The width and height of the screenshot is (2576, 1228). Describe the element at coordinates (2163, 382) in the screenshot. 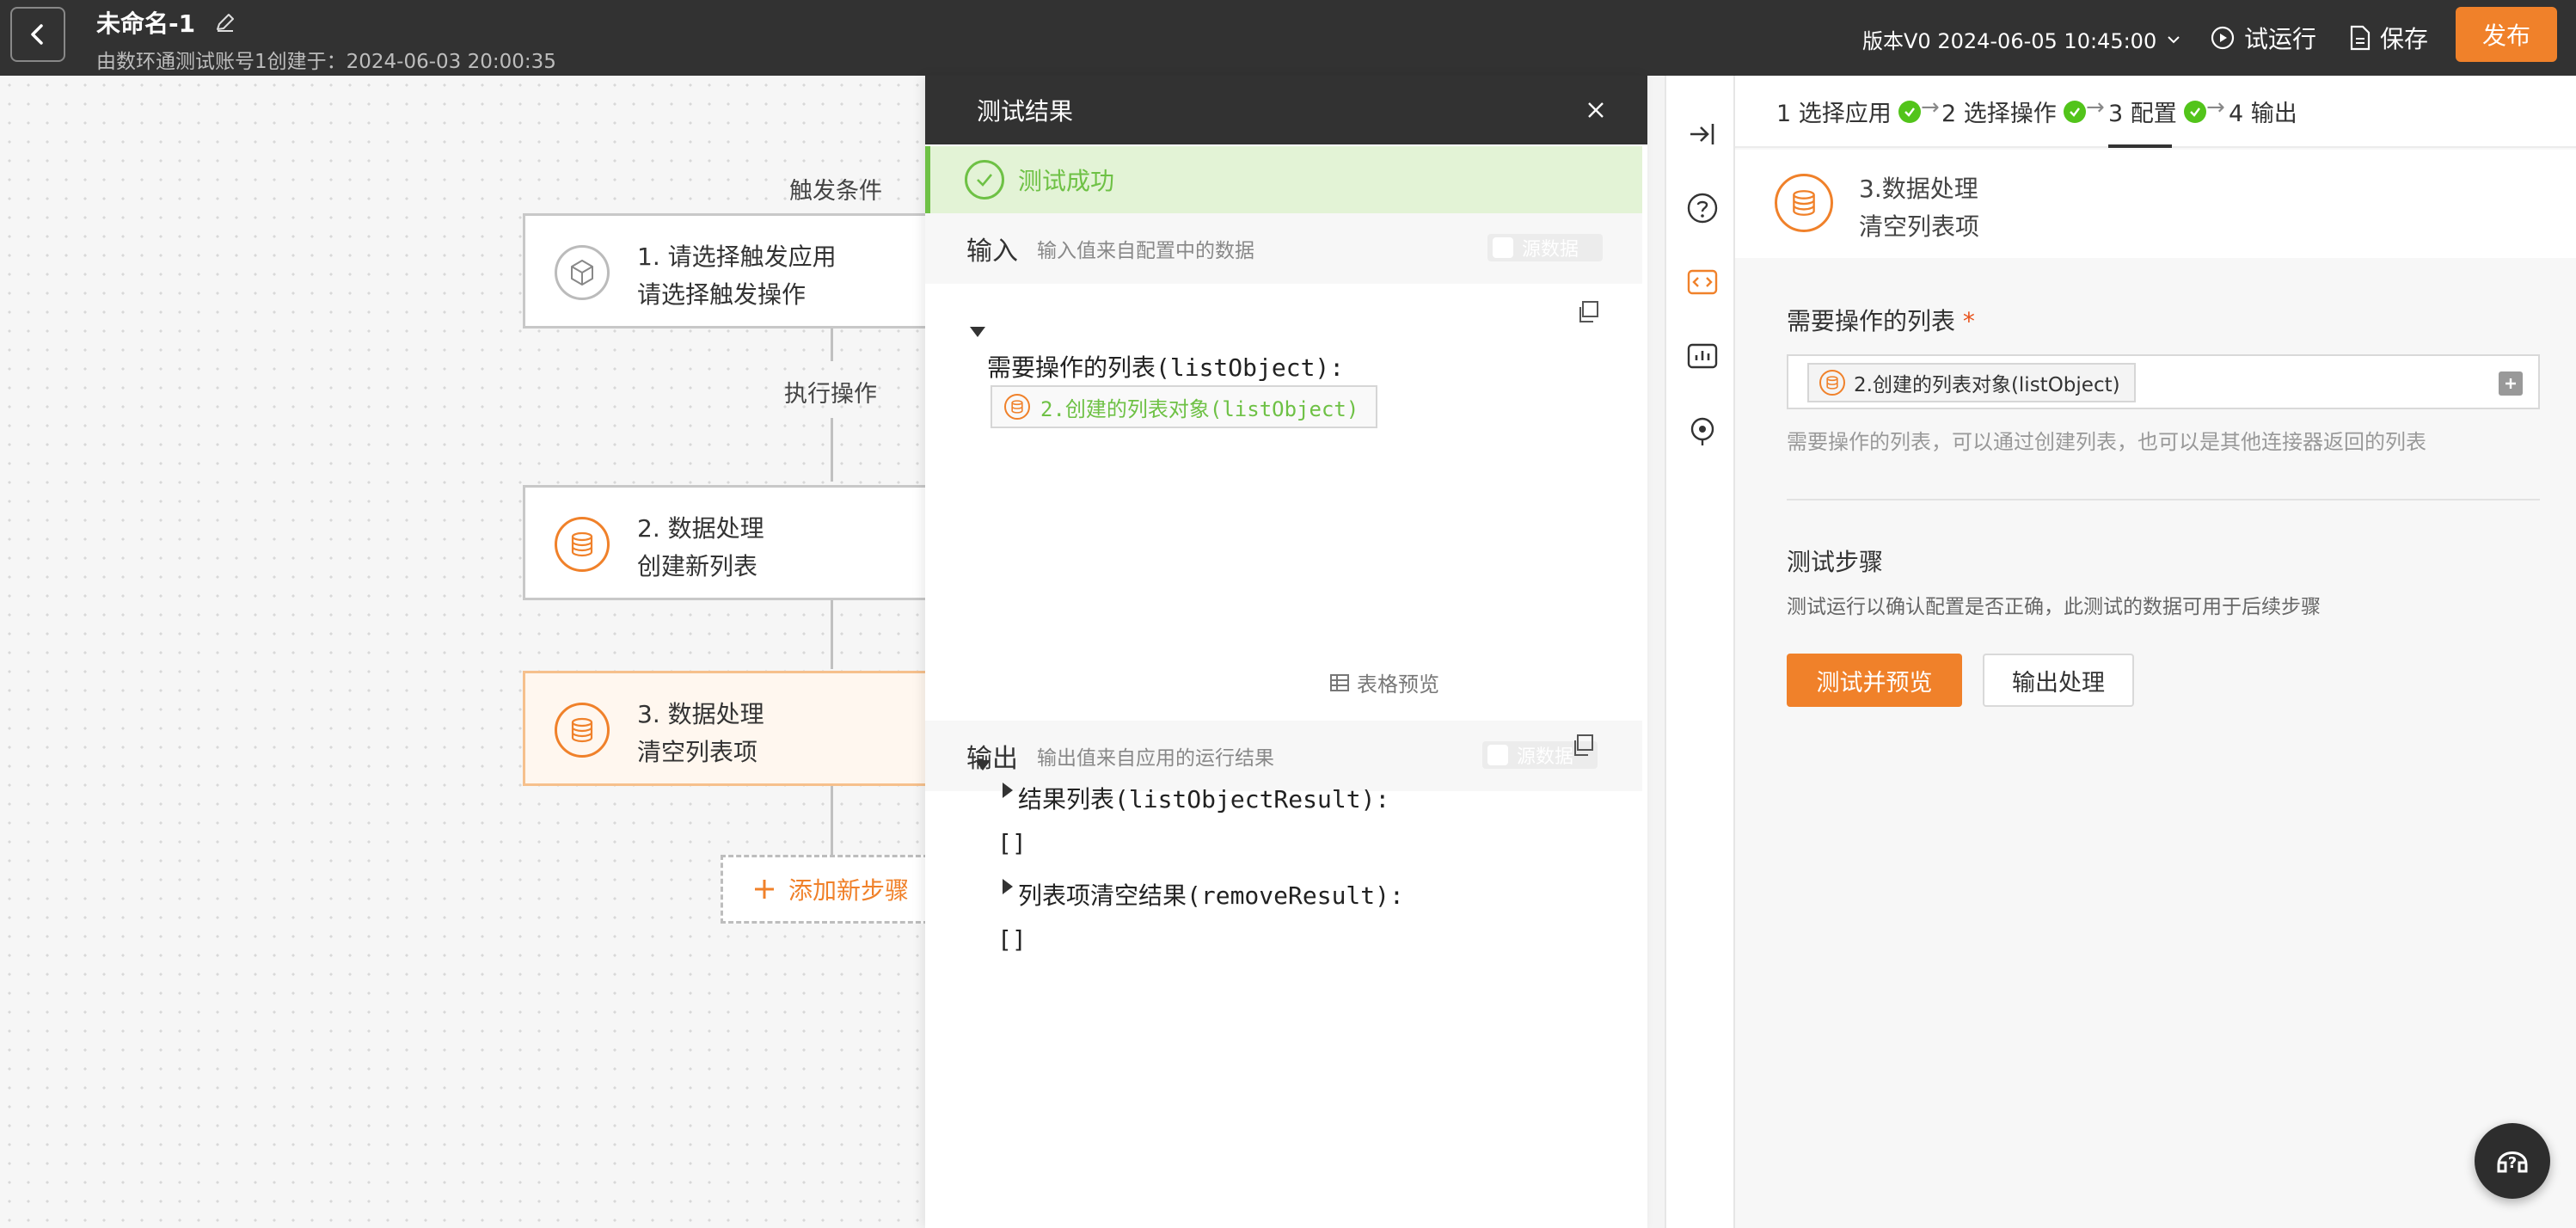

I see `list-object-field: 2.创建的列表对象(listObject)` at that location.